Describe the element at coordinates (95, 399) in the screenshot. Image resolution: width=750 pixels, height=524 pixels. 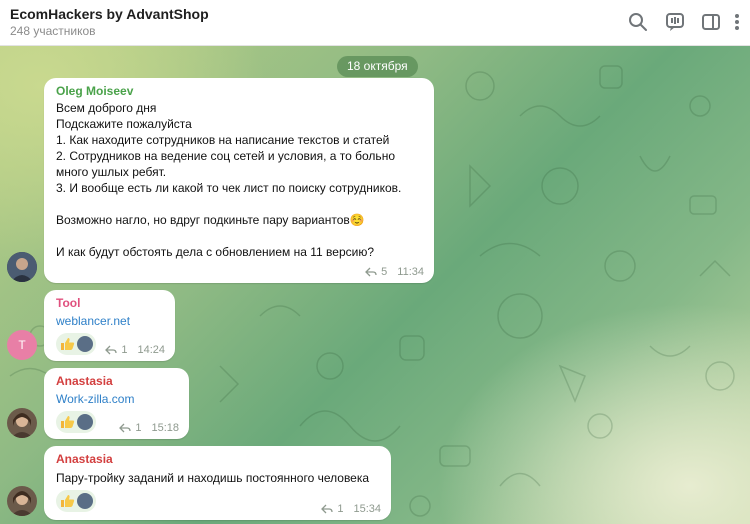
I see `message-link: Work-zilla.com` at that location.